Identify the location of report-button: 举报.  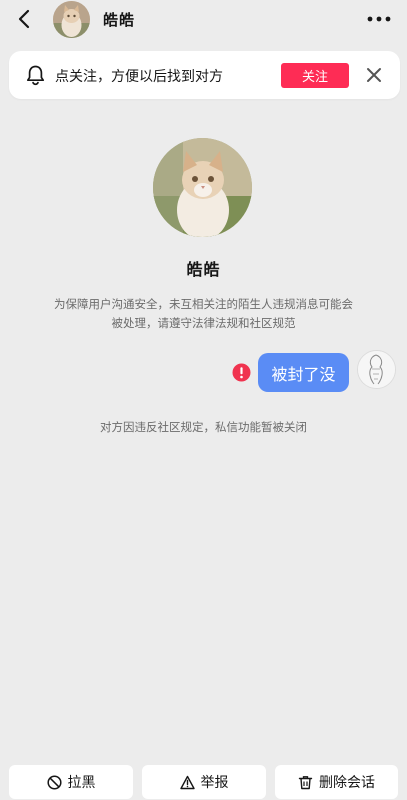
(204, 782).